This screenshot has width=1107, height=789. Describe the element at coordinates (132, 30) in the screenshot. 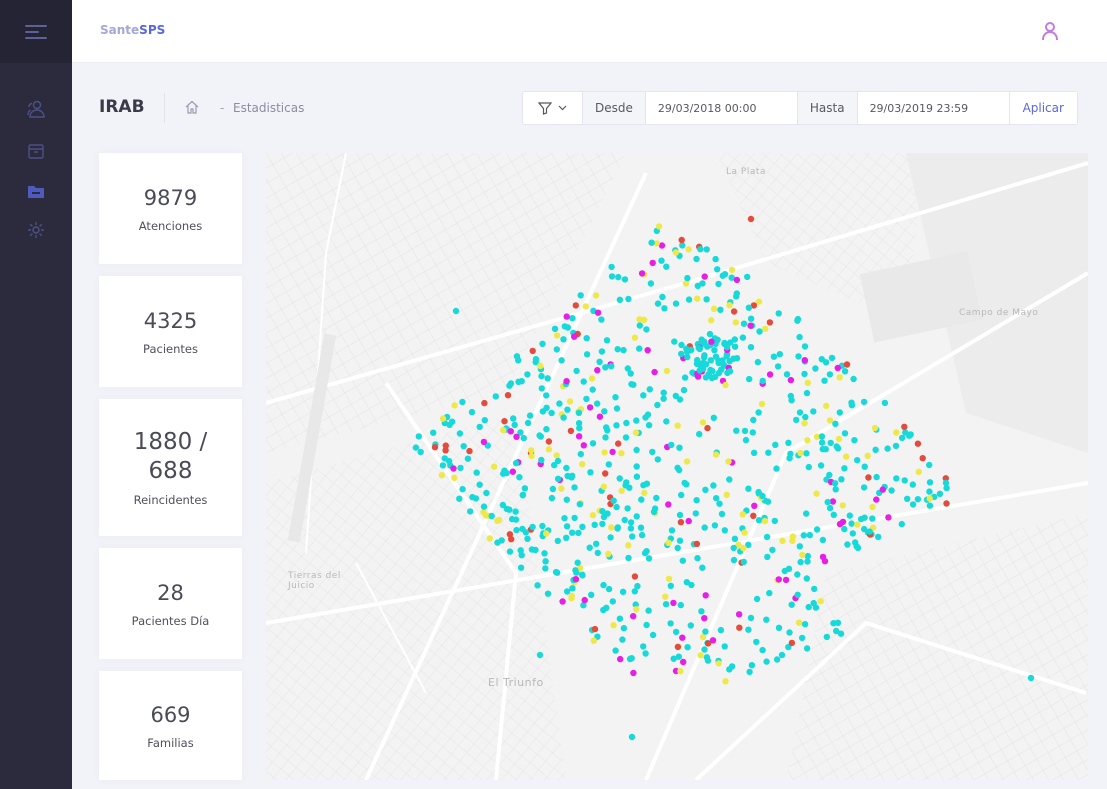

I see `brand-logo: SanteSPS` at that location.